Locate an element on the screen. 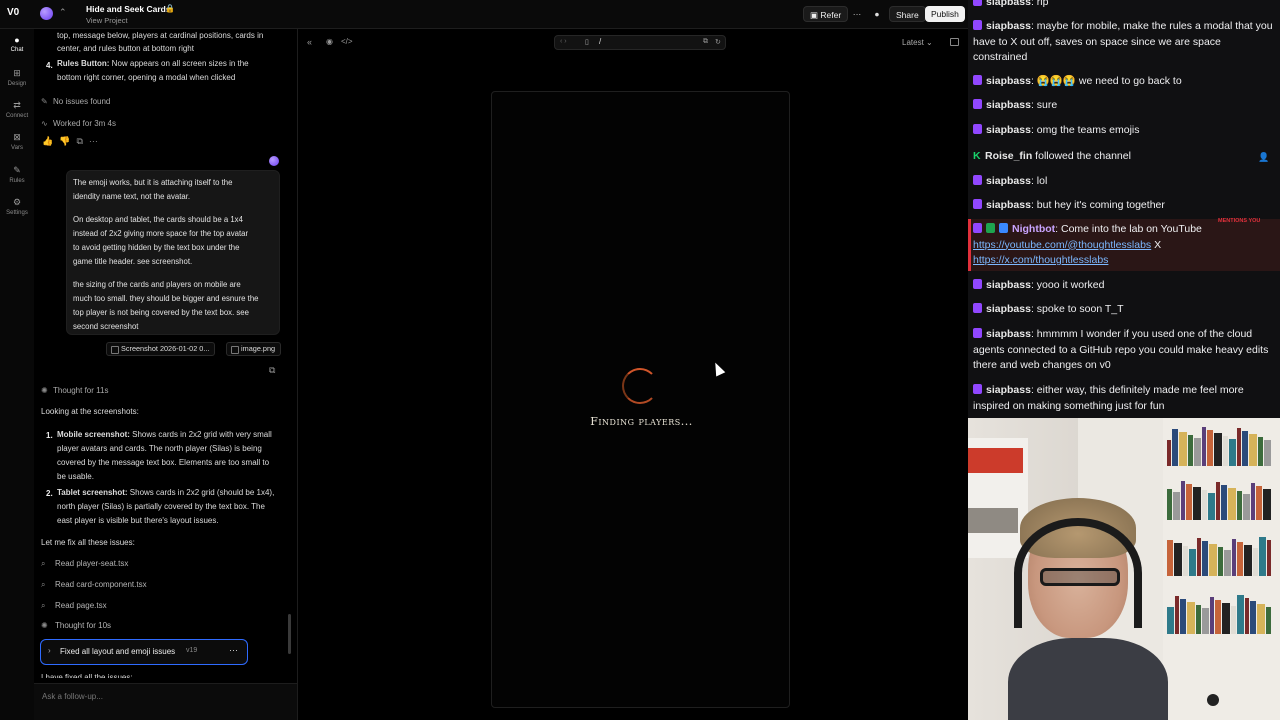  refer-label: Refer is located at coordinates (831, 15).